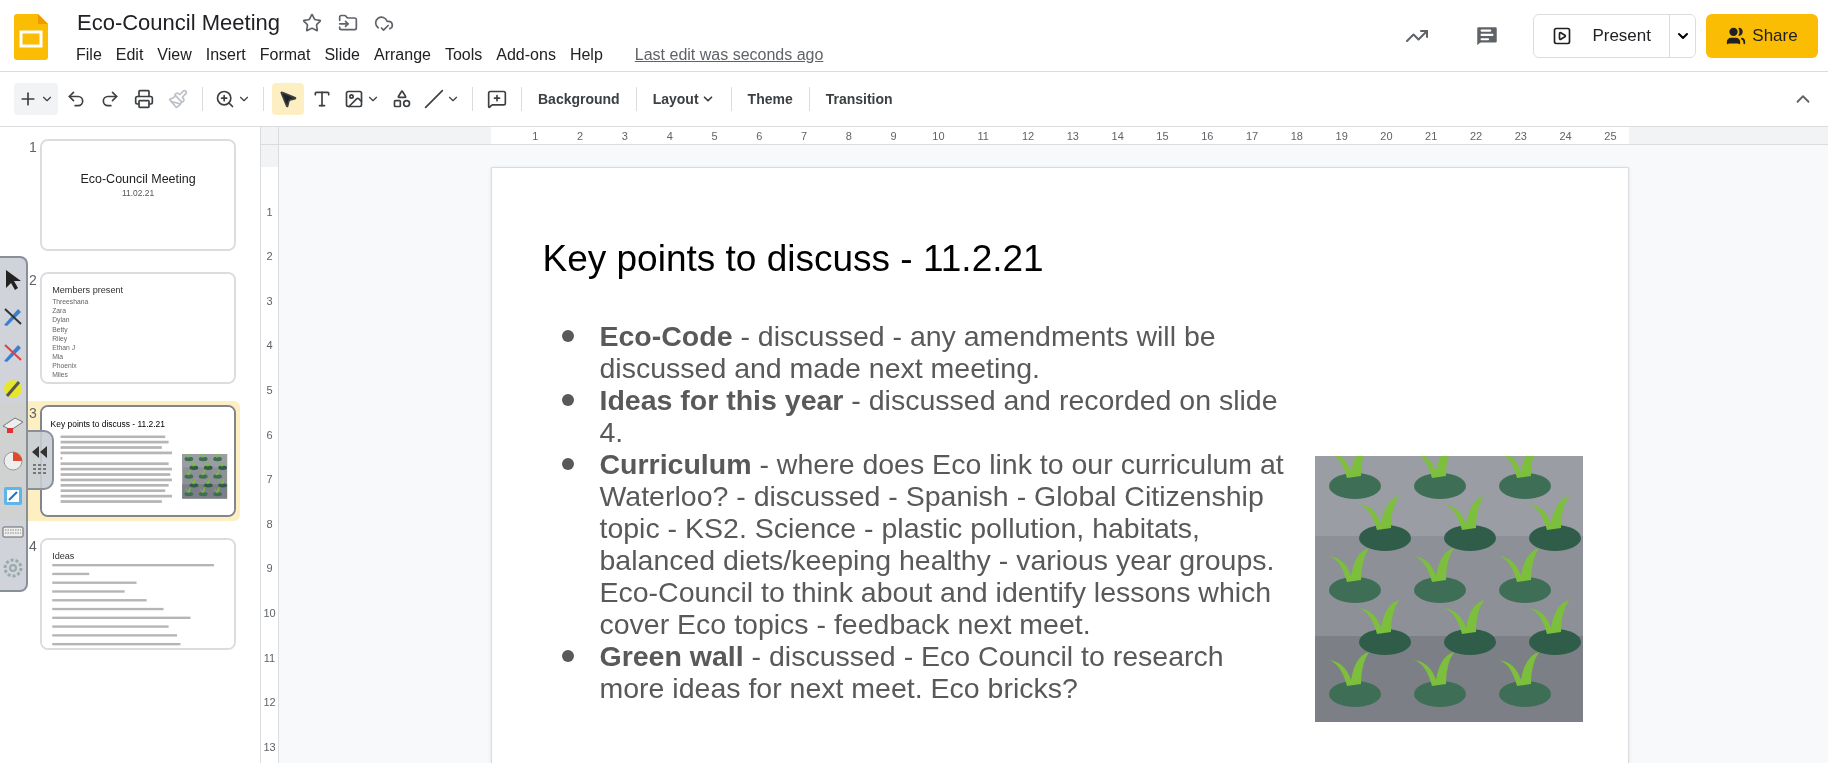 This screenshot has height=763, width=1828. What do you see at coordinates (33, 413) in the screenshot?
I see `slide-number: 3` at bounding box center [33, 413].